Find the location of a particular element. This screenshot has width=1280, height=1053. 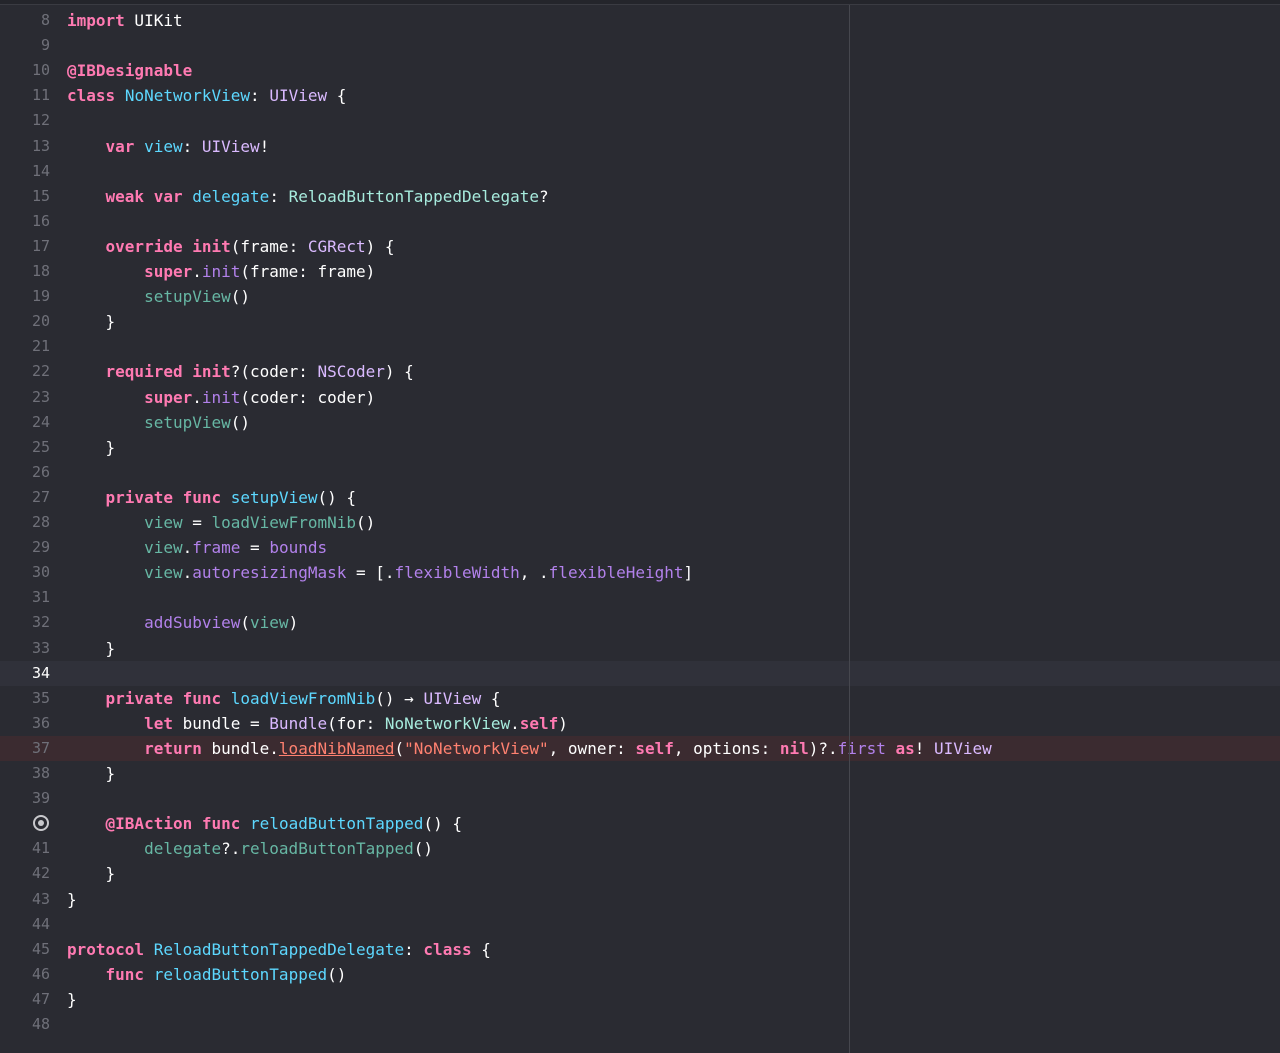

code-text: import UIKit is located at coordinates (125, 20).